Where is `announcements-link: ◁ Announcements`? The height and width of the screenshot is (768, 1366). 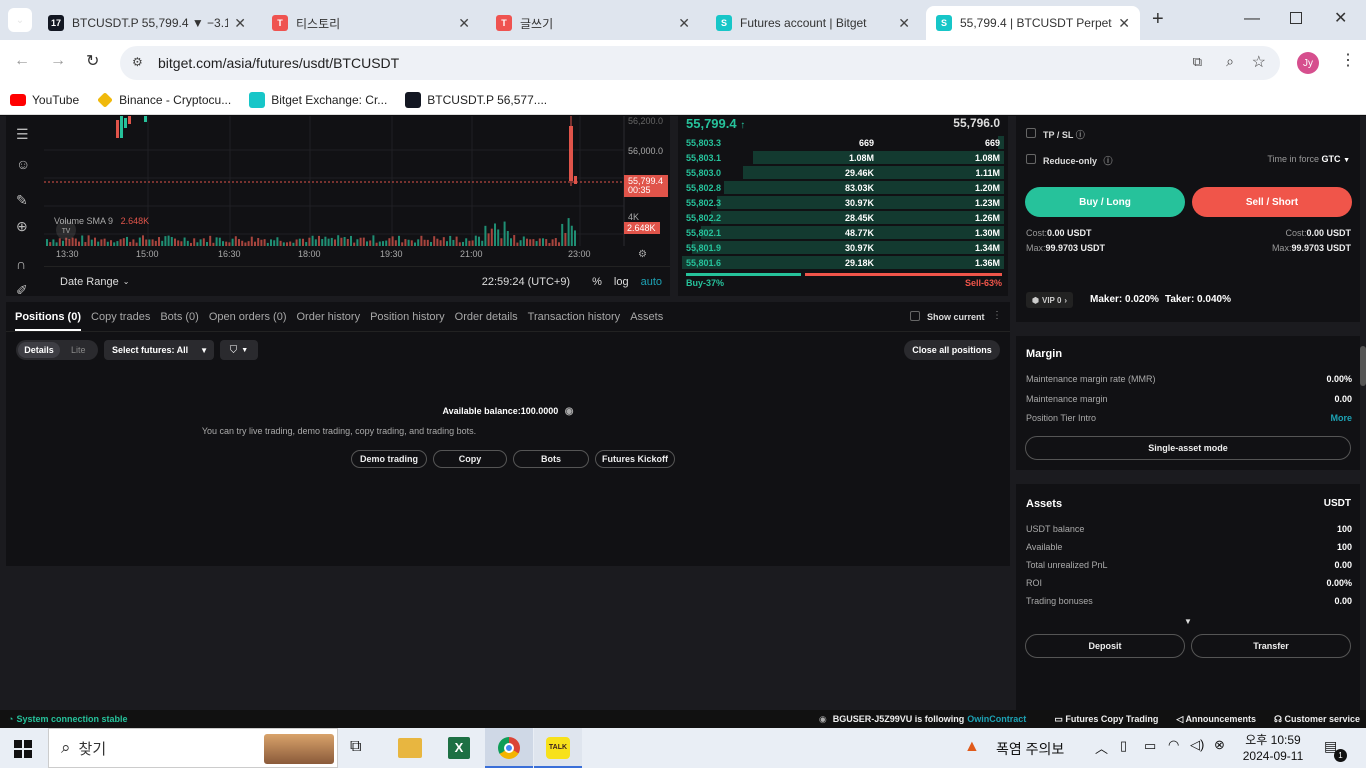 announcements-link: ◁ Announcements is located at coordinates (1216, 719).